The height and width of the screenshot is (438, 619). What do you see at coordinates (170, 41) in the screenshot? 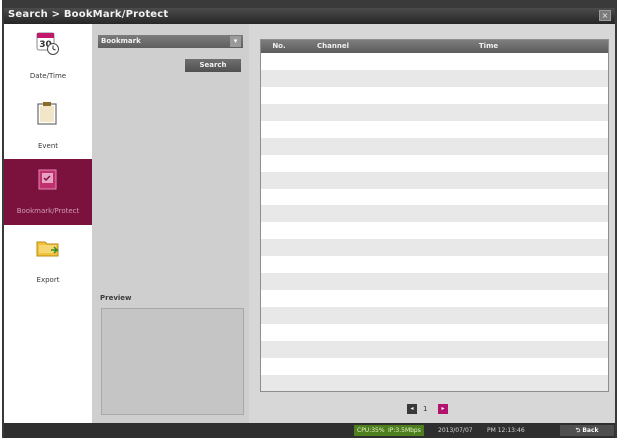
I see `type-select: Bookmark ▾` at bounding box center [170, 41].